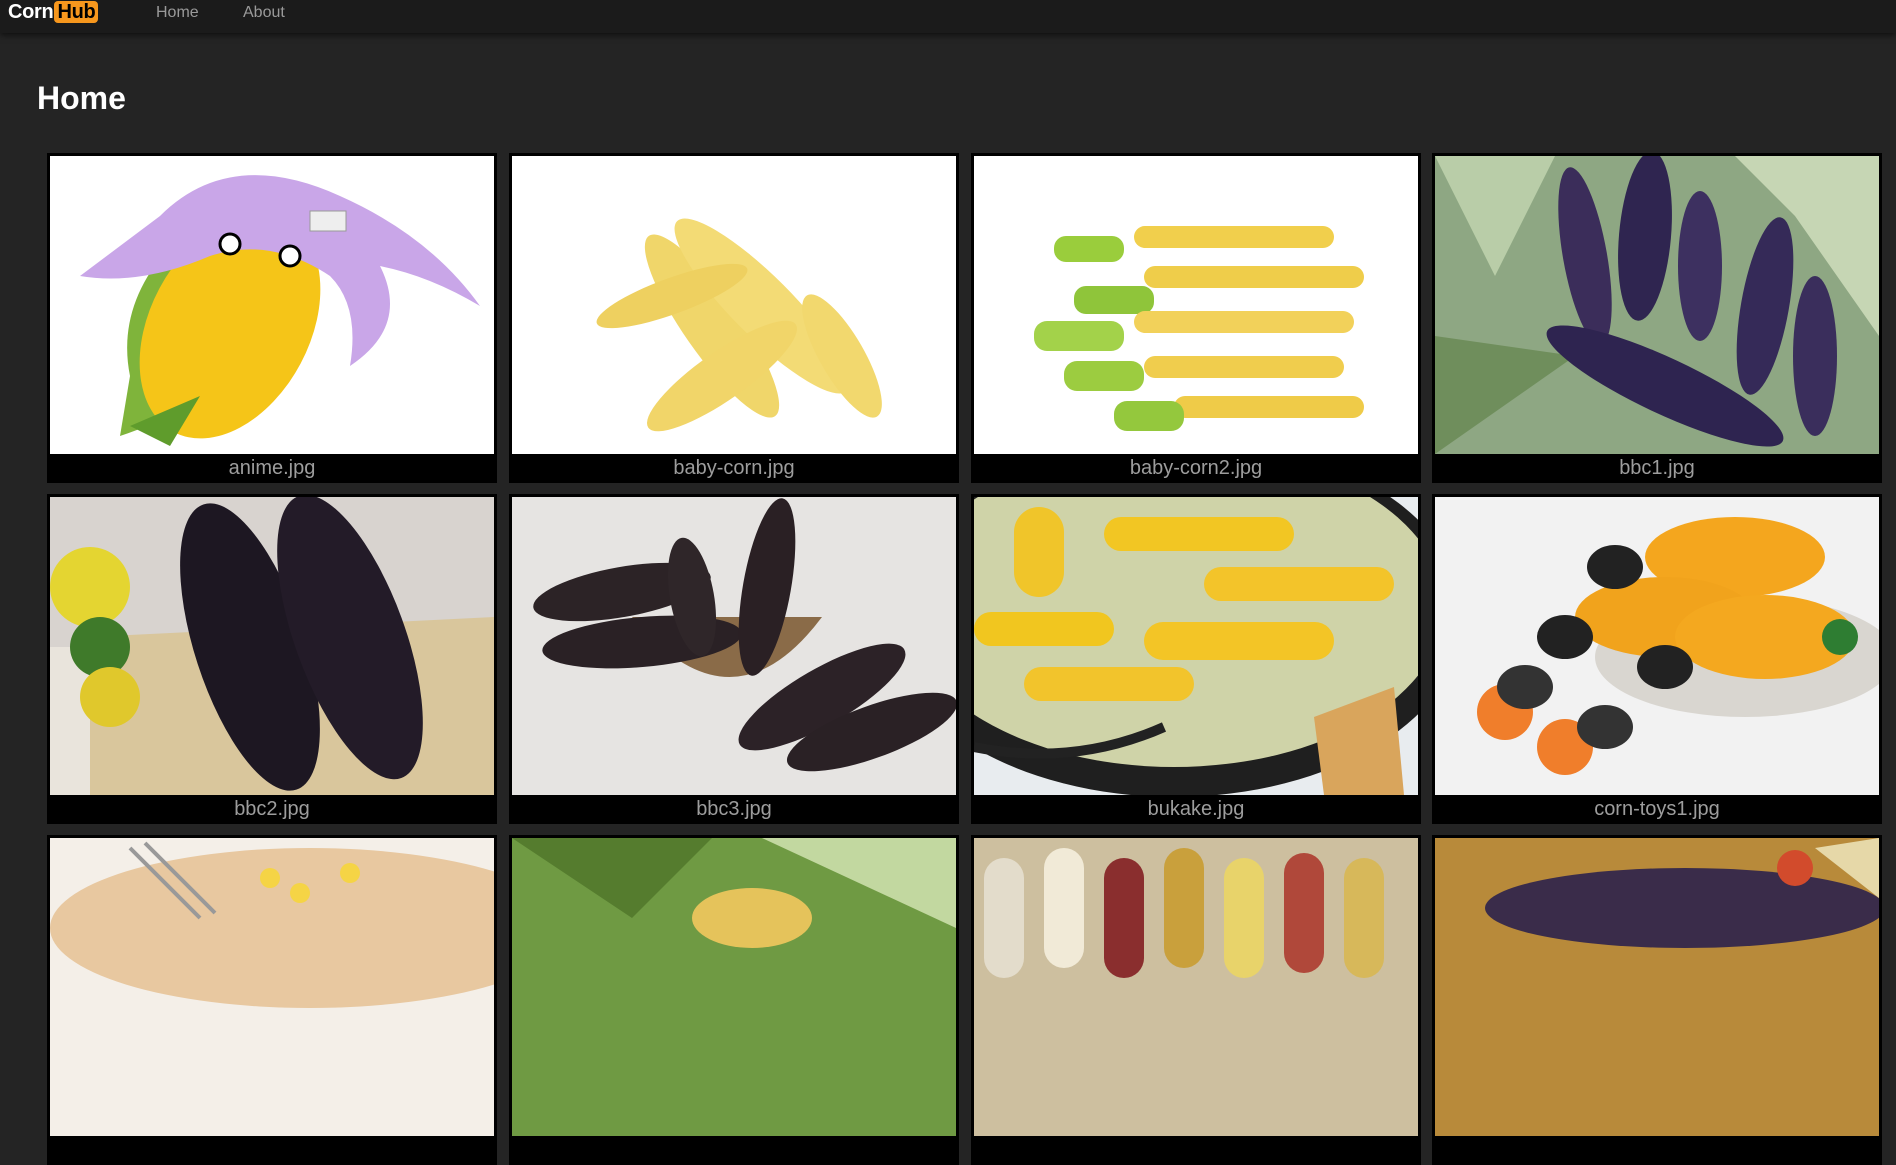 The image size is (1896, 1165). What do you see at coordinates (272, 305) in the screenshot?
I see `anime-corn-image` at bounding box center [272, 305].